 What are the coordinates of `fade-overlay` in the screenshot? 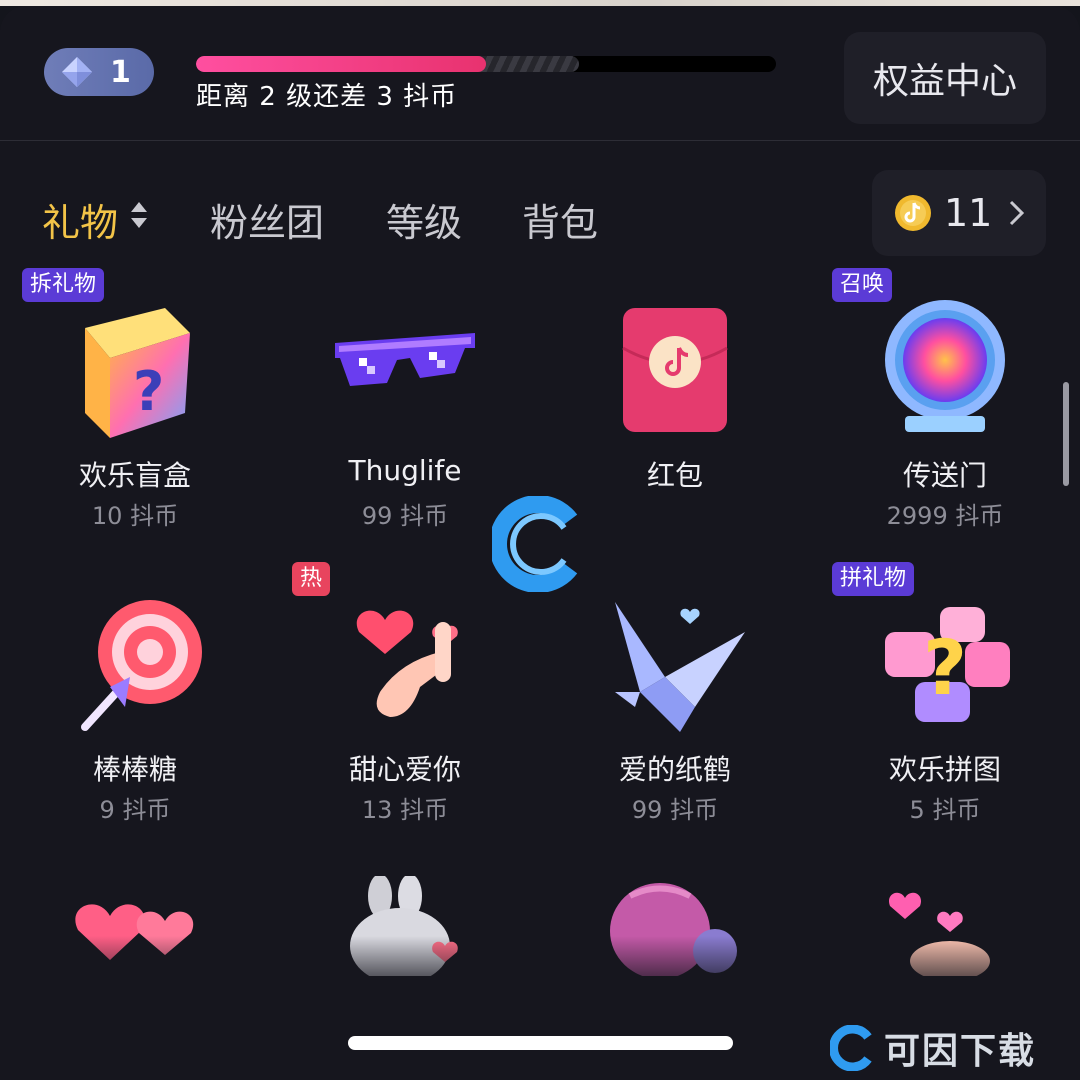 It's located at (540, 966).